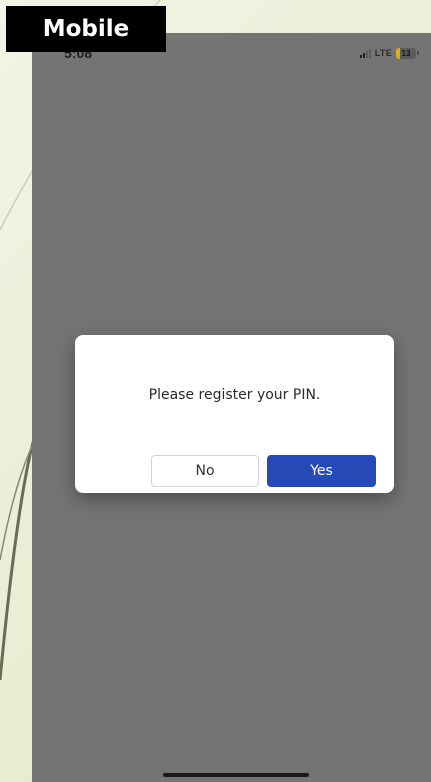 This screenshot has width=431, height=782. Describe the element at coordinates (236, 775) in the screenshot. I see `home-indicator` at that location.